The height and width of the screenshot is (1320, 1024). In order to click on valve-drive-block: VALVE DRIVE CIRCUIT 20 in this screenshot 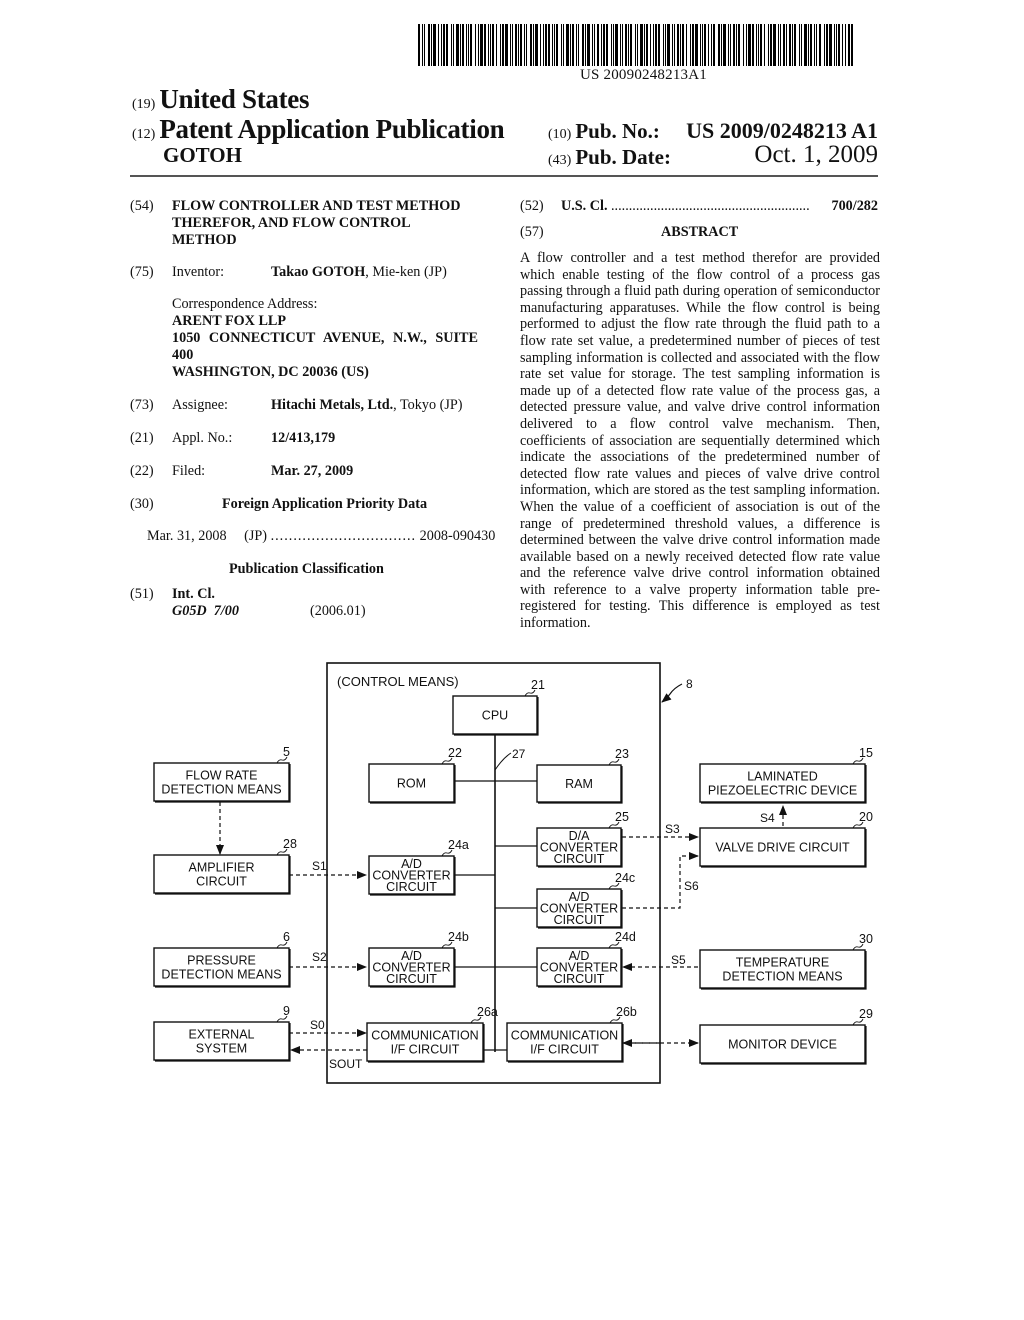, I will do `click(786, 839)`.